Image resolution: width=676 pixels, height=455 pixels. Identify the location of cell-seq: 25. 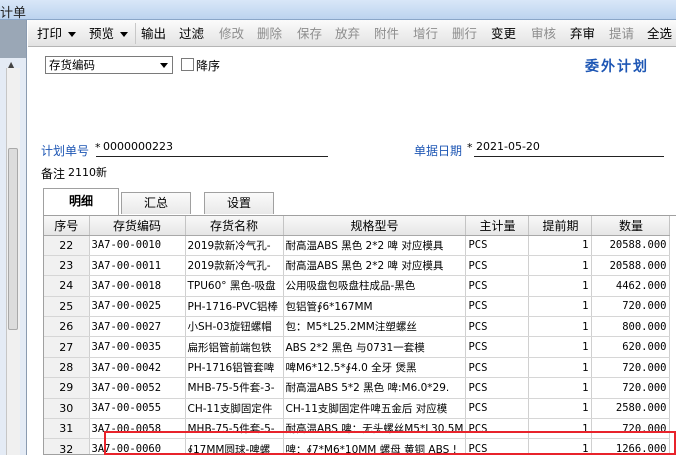
(67, 307).